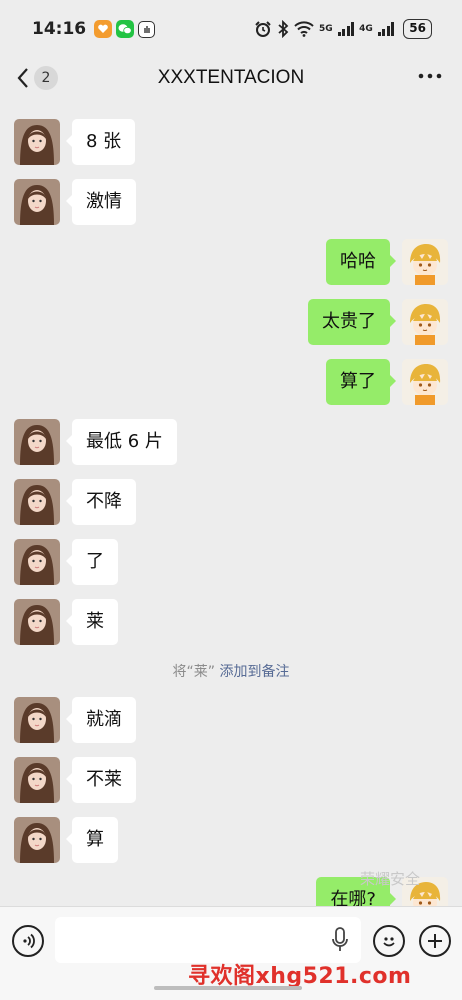 The width and height of the screenshot is (462, 1000). I want to click on message-row: 算, so click(66, 840).